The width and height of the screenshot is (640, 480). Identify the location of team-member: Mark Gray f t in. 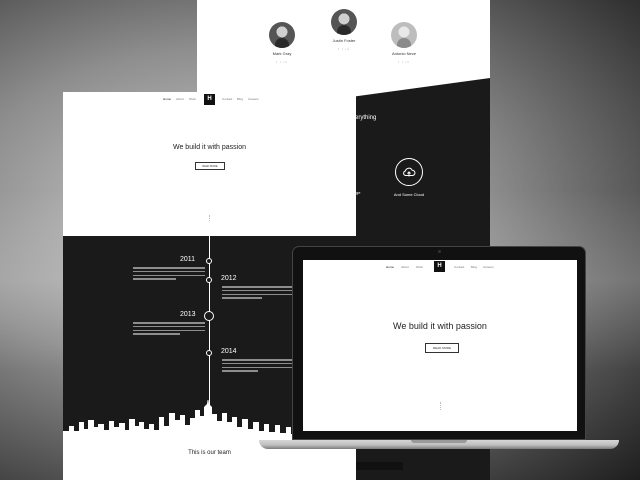
(282, 43).